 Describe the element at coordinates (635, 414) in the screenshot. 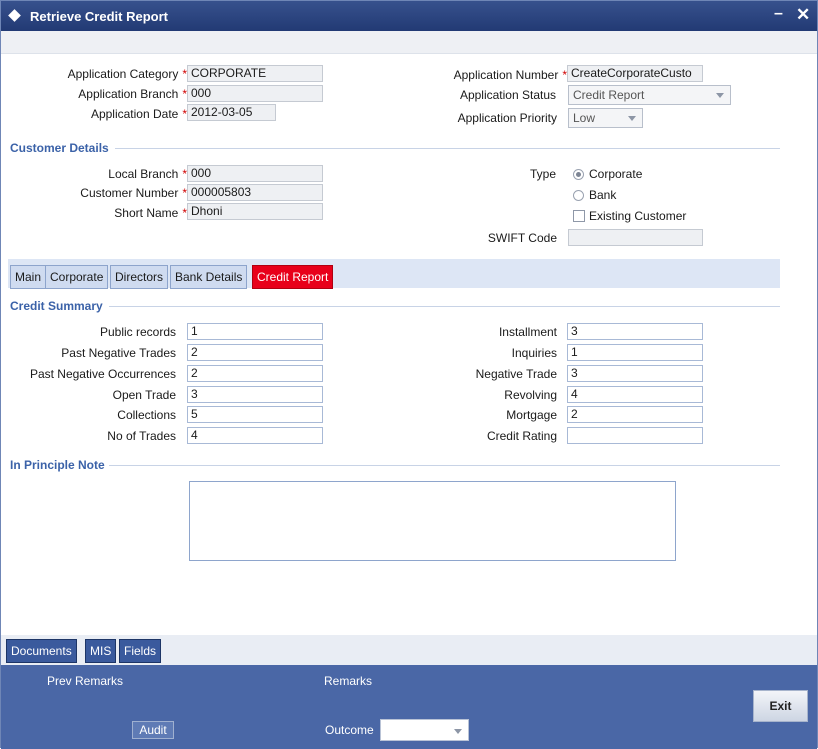

I see `mortgage-field: 2` at that location.